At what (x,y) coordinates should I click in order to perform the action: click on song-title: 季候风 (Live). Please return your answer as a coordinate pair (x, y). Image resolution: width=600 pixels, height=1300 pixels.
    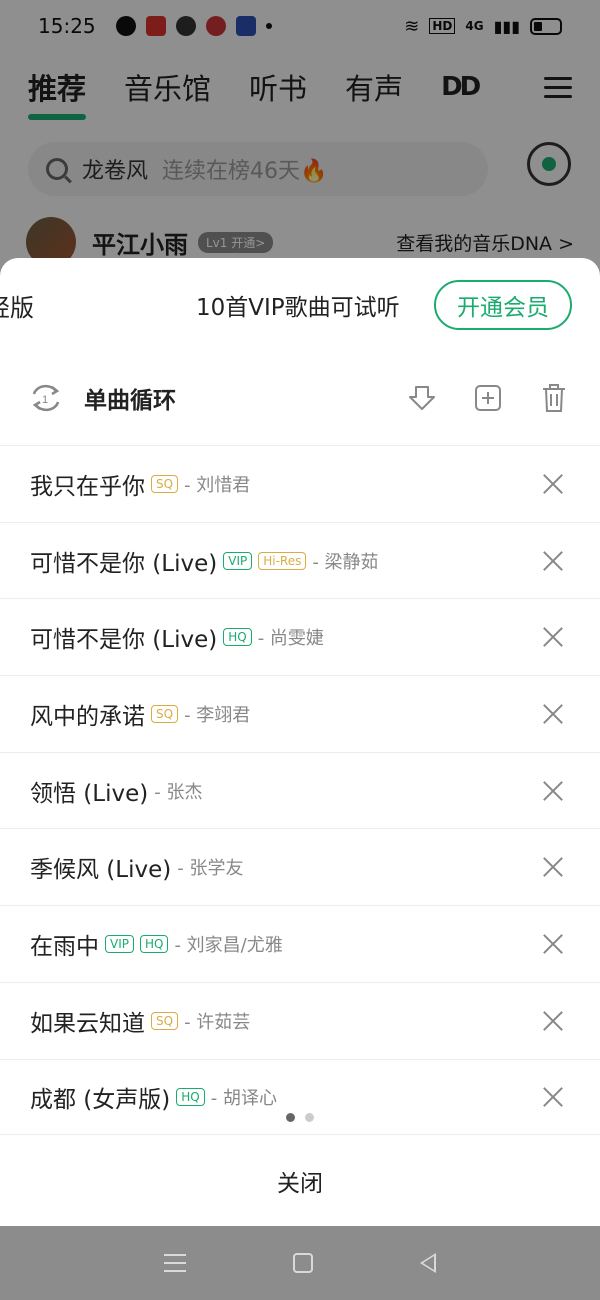
    Looking at the image, I should click on (101, 870).